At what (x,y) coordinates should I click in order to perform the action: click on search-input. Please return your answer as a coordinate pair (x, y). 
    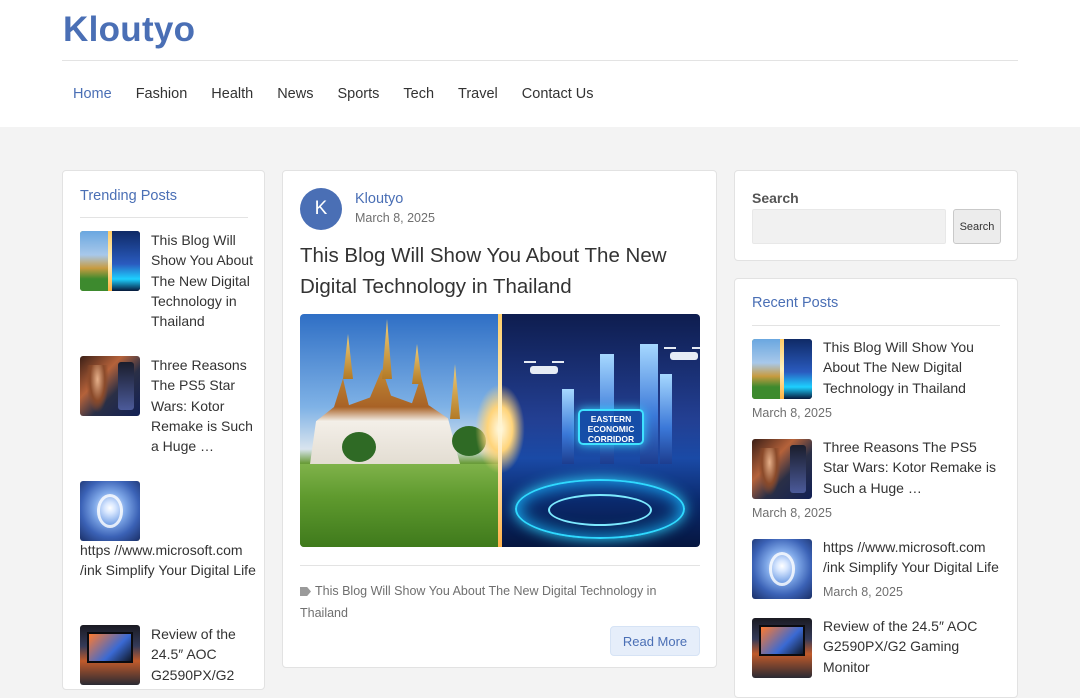
    Looking at the image, I should click on (849, 226).